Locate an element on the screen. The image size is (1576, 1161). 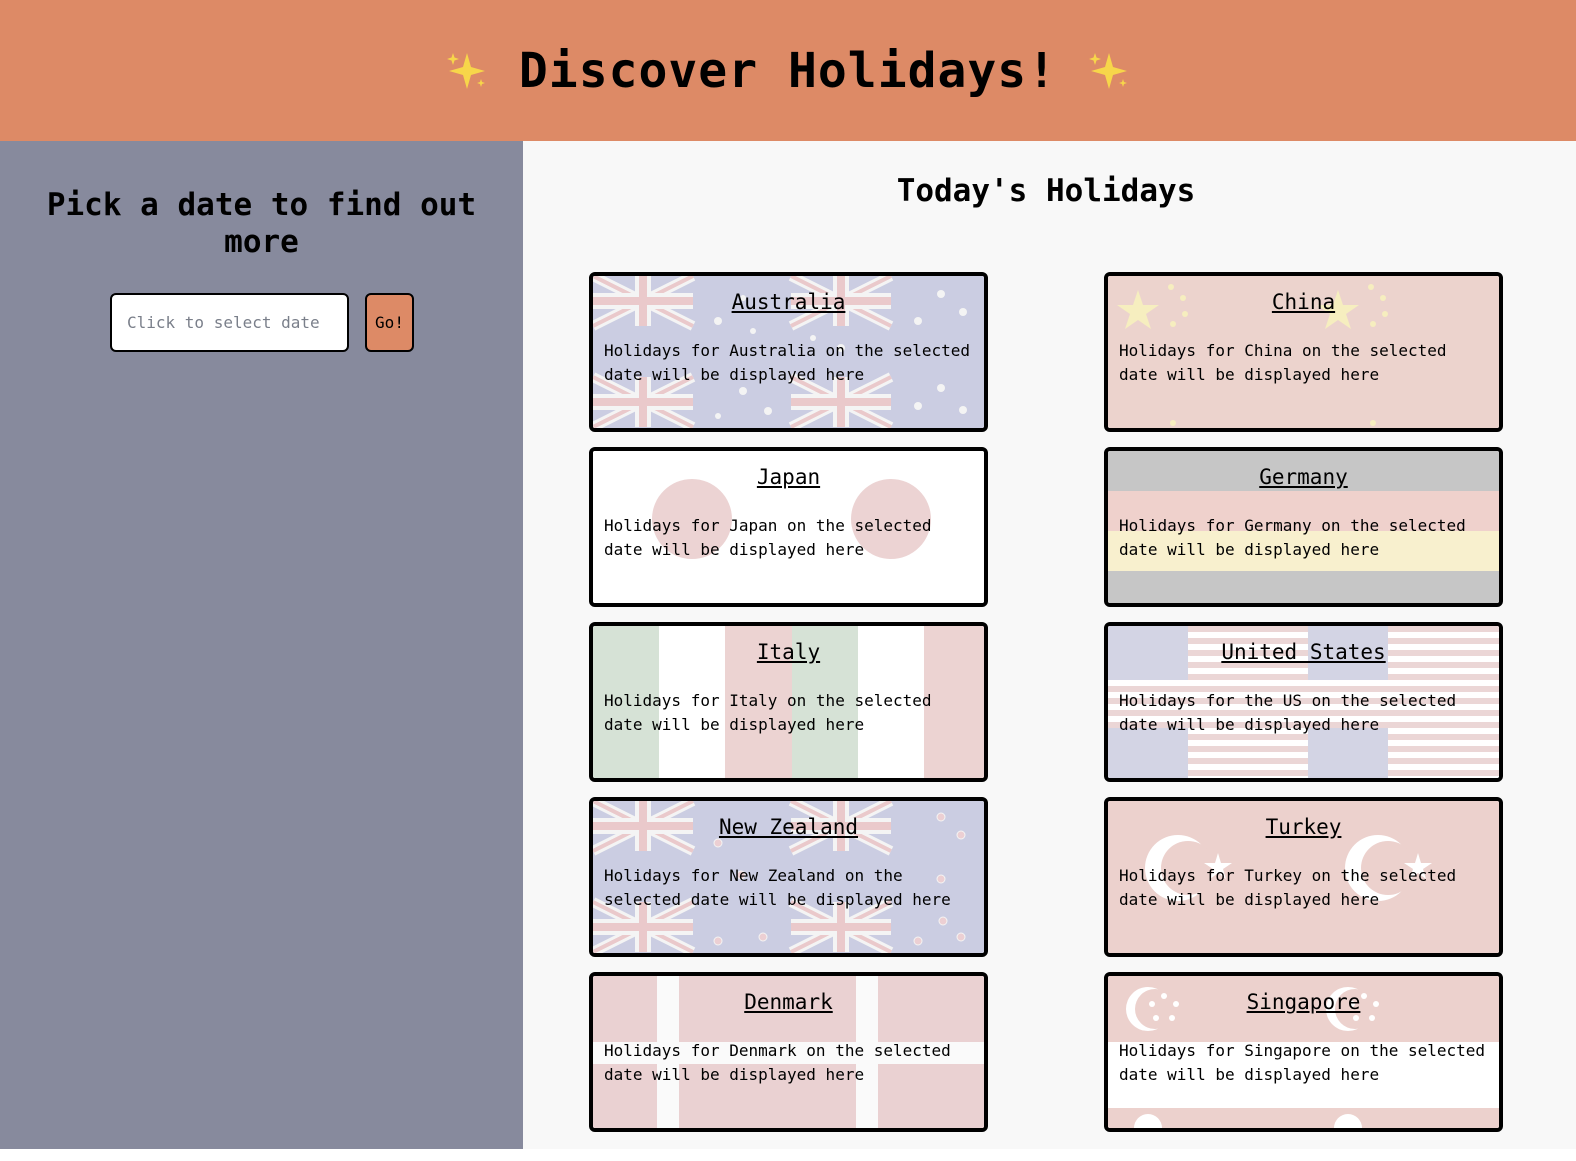
page-title: Discover Holidays! is located at coordinates (788, 70).